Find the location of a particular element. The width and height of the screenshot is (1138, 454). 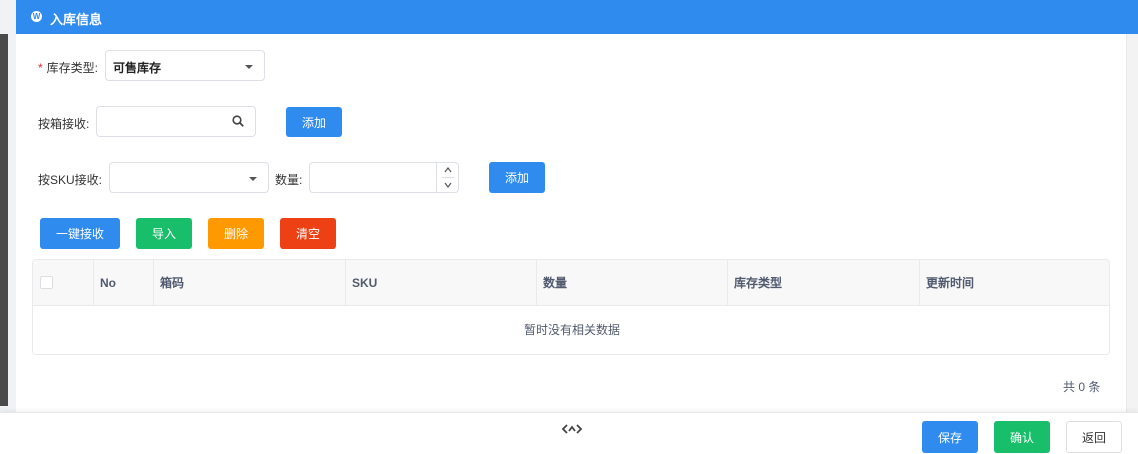

column-header-update-time: 更新时间 is located at coordinates (1014, 283).